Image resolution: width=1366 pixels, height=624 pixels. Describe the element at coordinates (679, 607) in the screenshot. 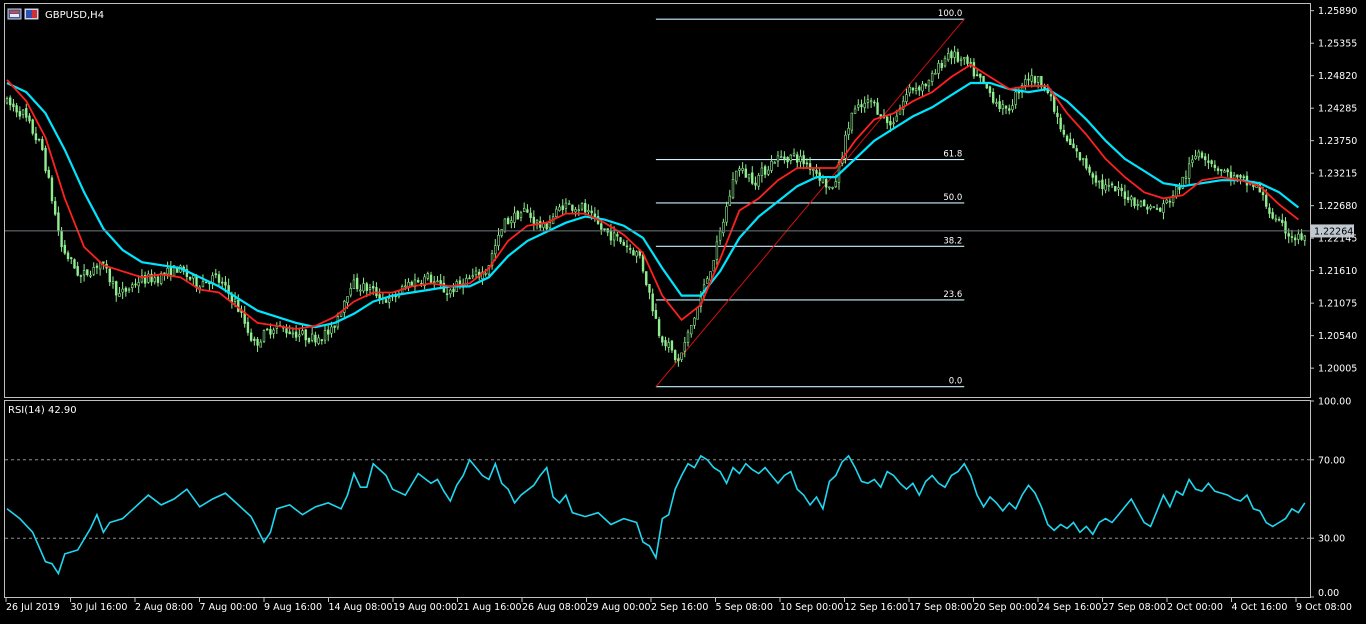

I see `time-tick-label: 2 Sep 16:00` at that location.